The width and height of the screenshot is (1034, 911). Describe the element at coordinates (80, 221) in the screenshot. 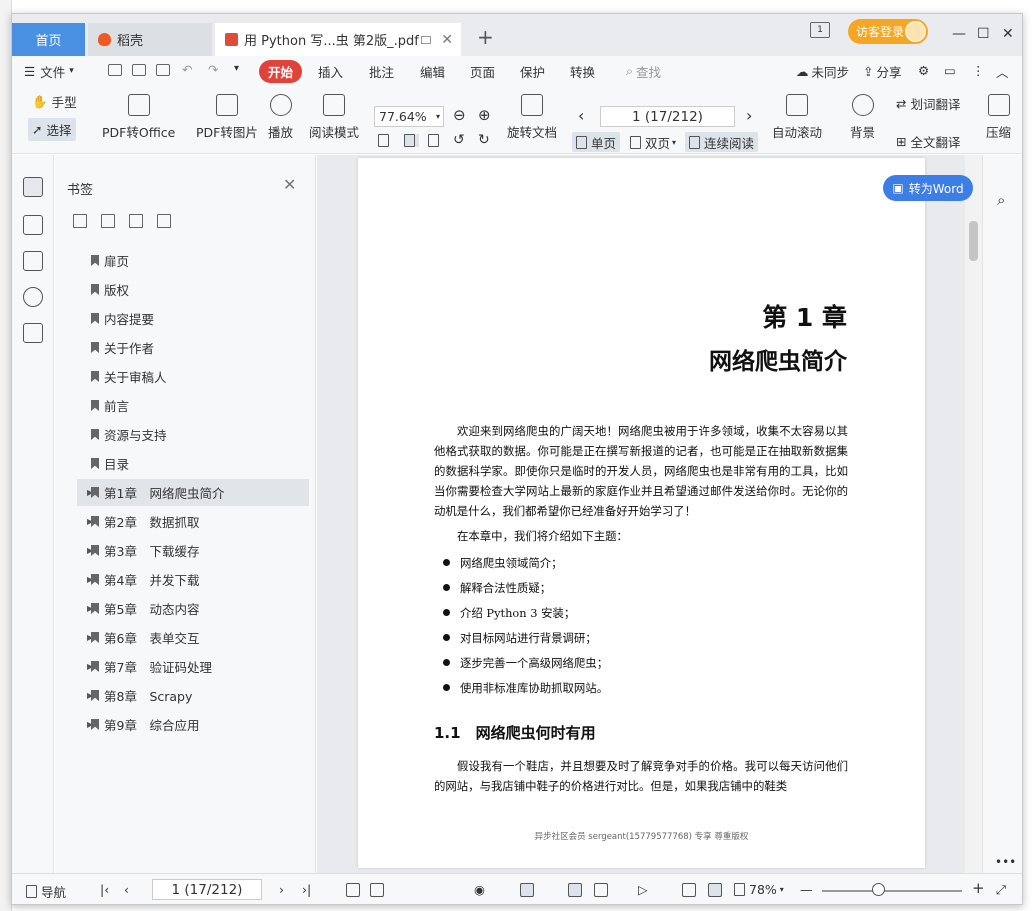

I see `add-bookmark-icon` at that location.